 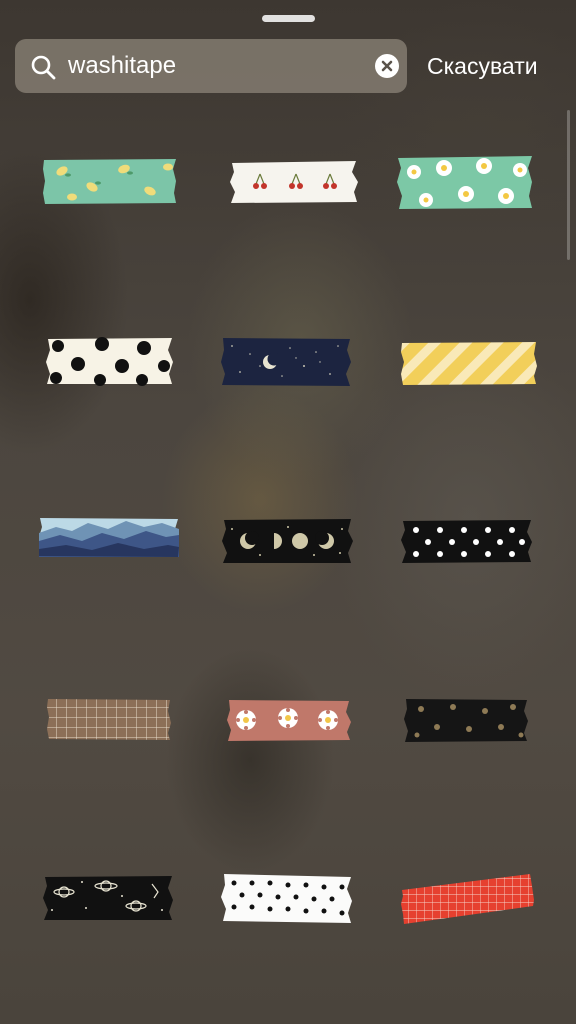 What do you see at coordinates (468, 898) in the screenshot?
I see `sticker-red-grid-tape` at bounding box center [468, 898].